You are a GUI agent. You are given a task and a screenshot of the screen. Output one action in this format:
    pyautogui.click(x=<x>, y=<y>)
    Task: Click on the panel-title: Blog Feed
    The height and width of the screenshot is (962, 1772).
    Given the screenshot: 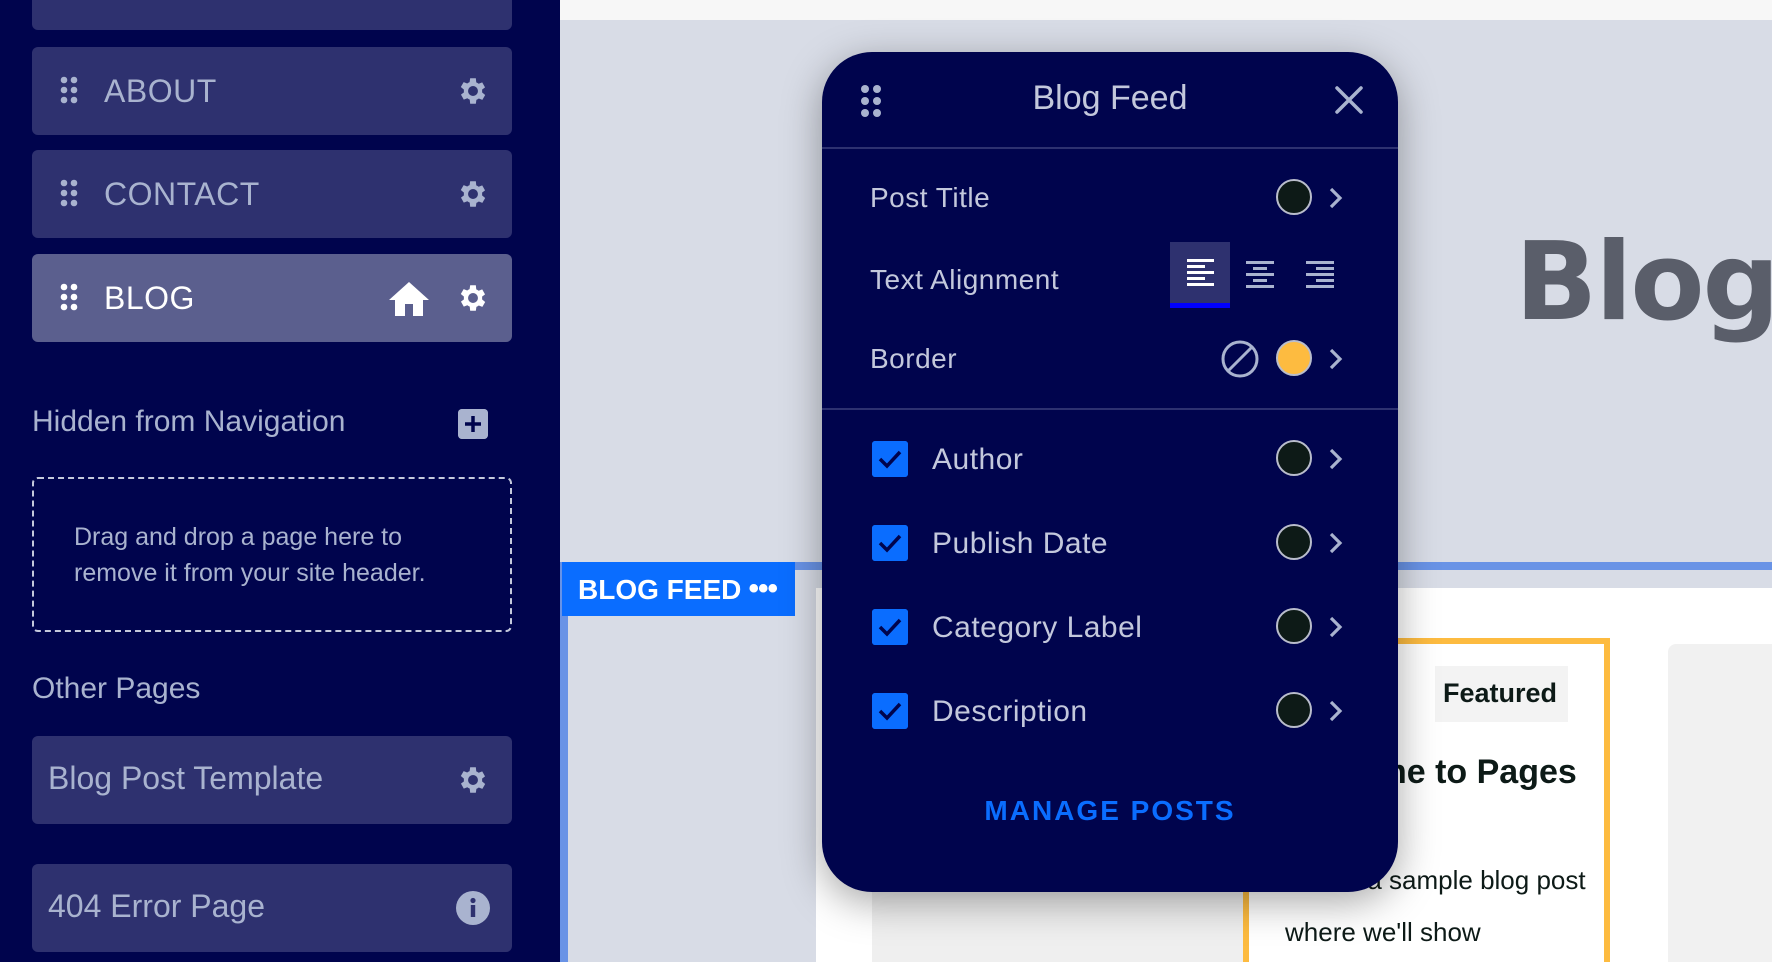 What is the action you would take?
    pyautogui.click(x=1110, y=98)
    